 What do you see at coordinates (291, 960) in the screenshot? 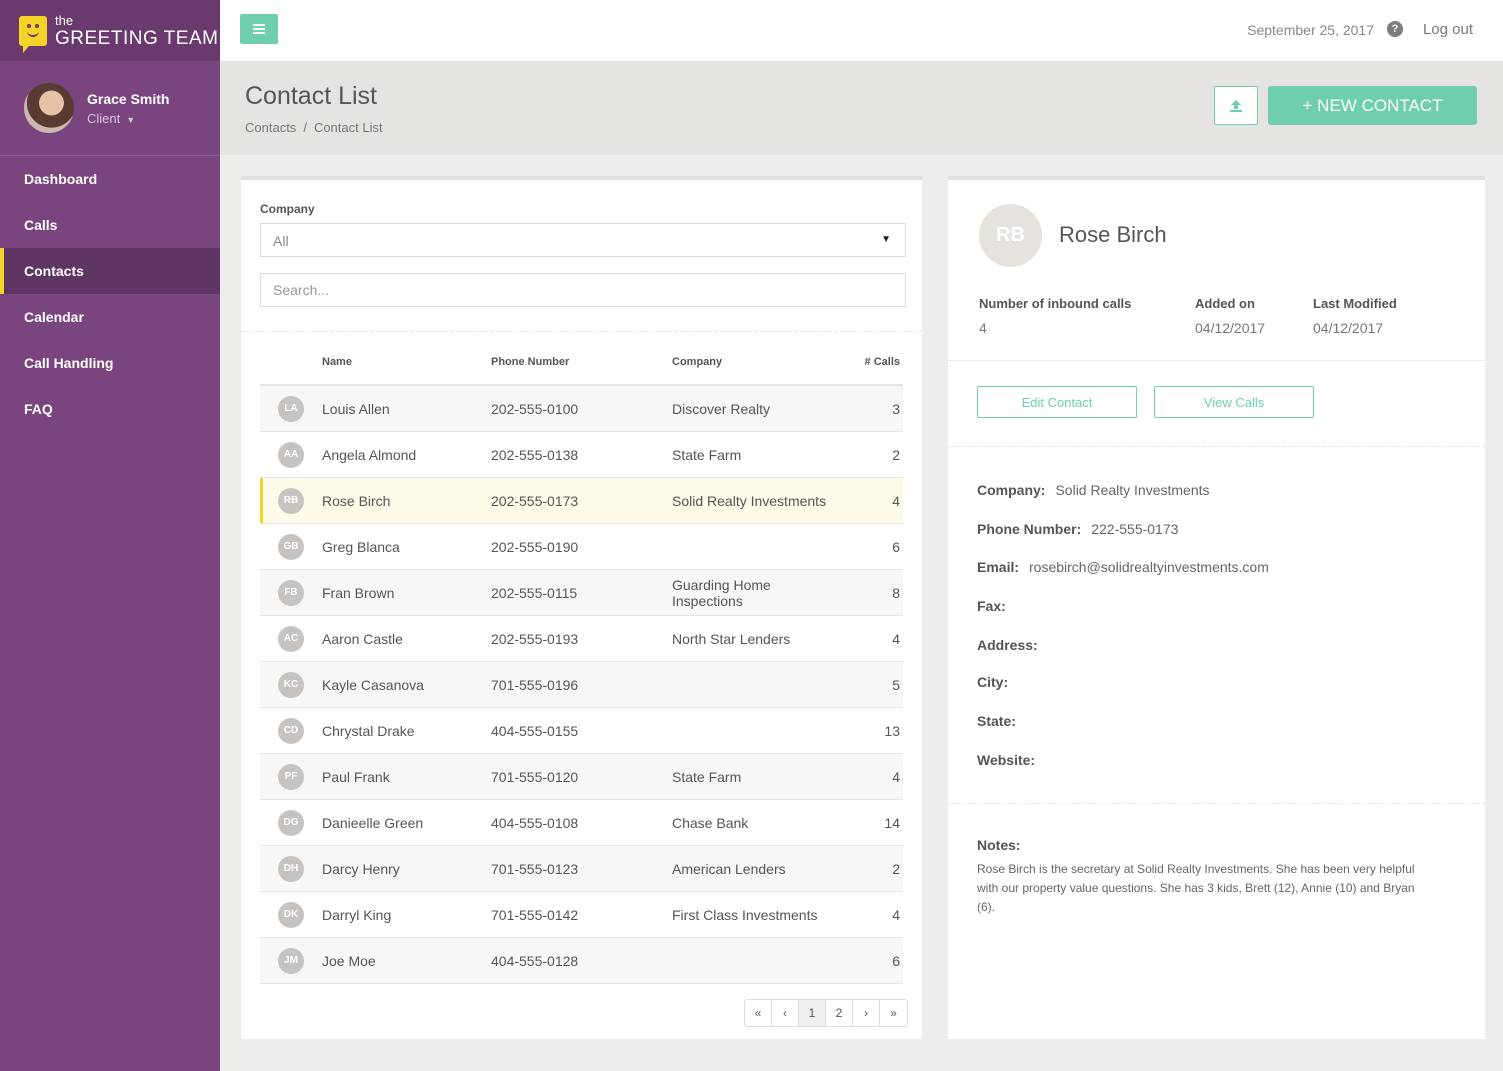
I see `avatar: JM` at bounding box center [291, 960].